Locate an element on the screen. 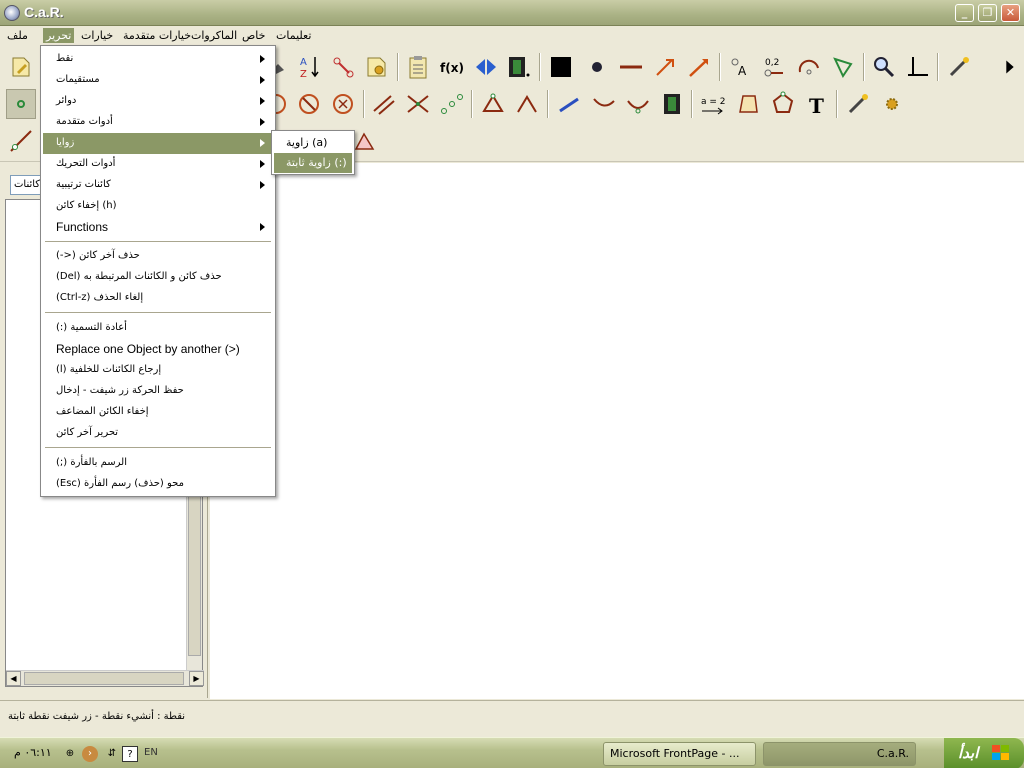 This screenshot has width=1024, height=768. menu-item-undo-delete: (Ctrl-z) إلغاء الحذف is located at coordinates (158, 298).